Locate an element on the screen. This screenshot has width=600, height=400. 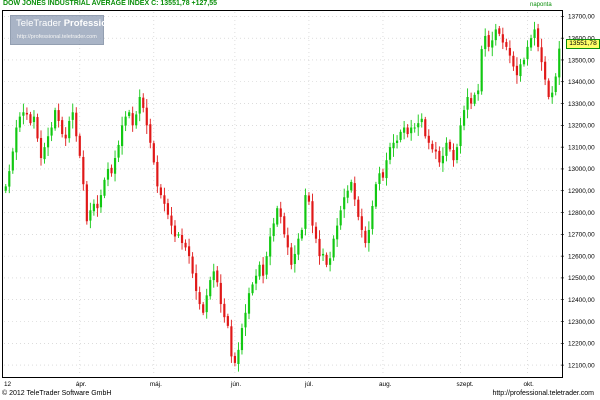
x-tick-label: okt. is located at coordinates (529, 384).